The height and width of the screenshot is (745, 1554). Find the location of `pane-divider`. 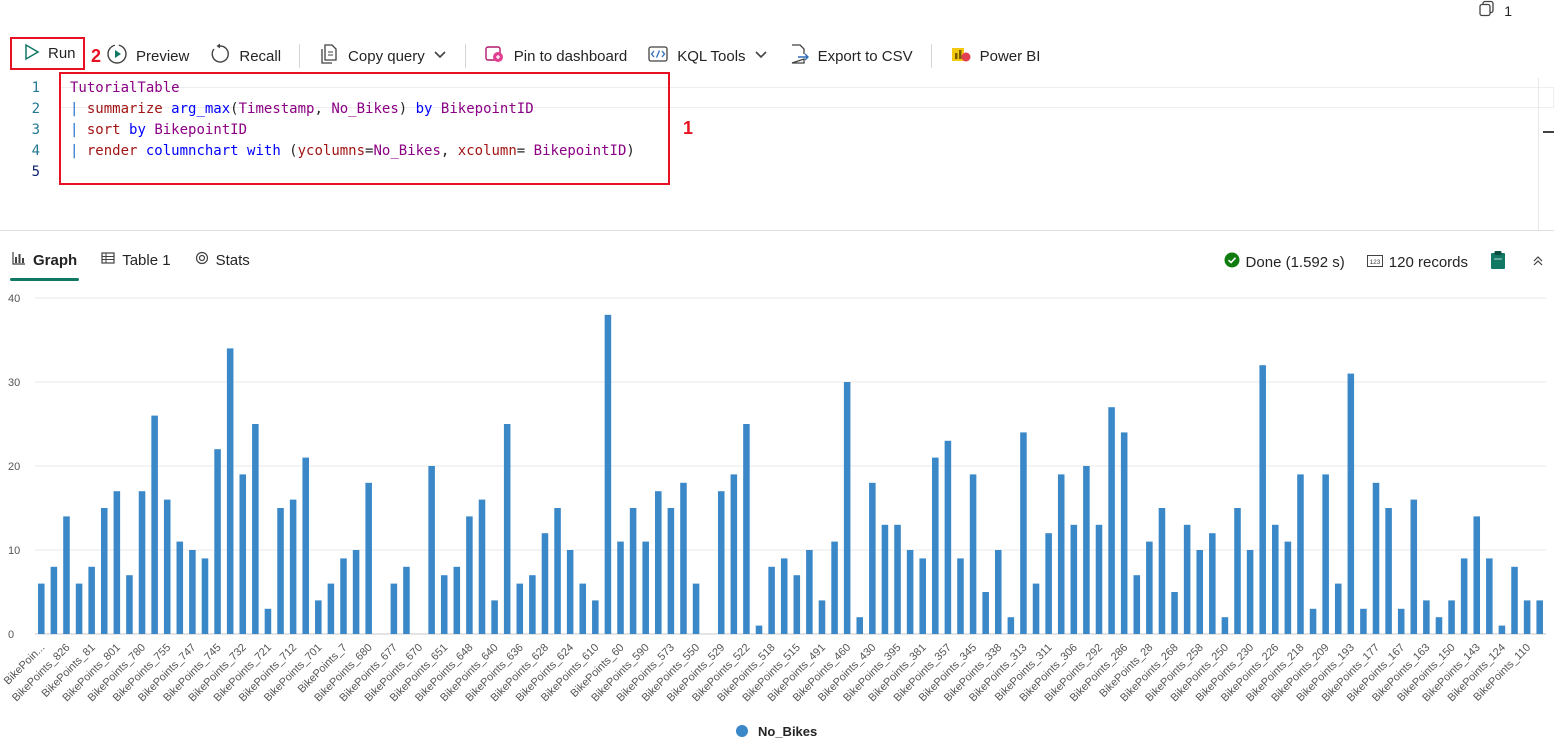

pane-divider is located at coordinates (777, 230).